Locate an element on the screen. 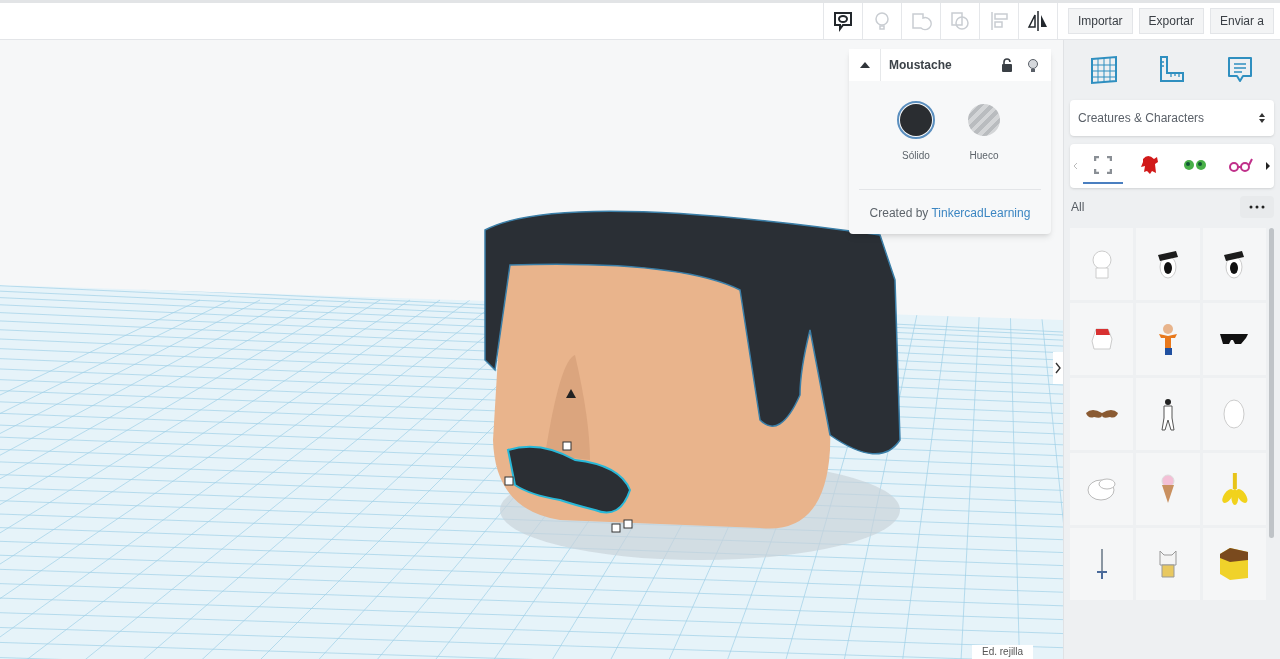 This screenshot has width=1280, height=659. toolbar-button: Importar is located at coordinates (1100, 21).